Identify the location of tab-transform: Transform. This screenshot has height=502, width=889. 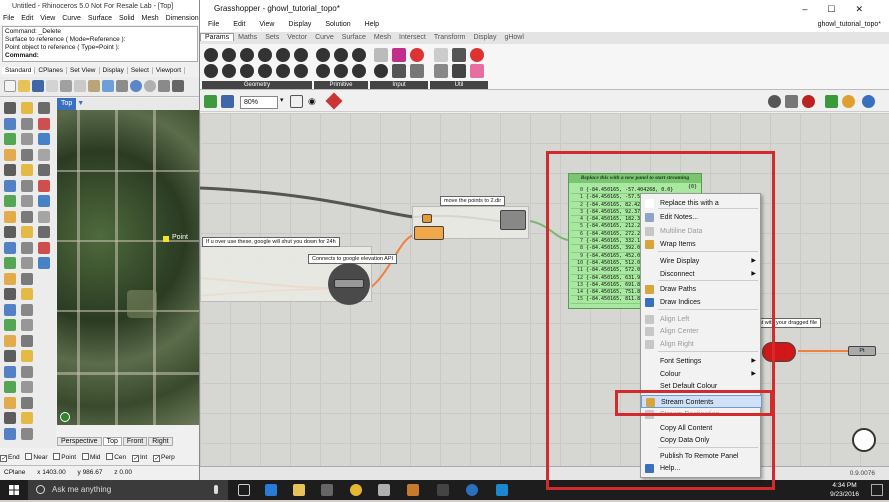
(450, 37).